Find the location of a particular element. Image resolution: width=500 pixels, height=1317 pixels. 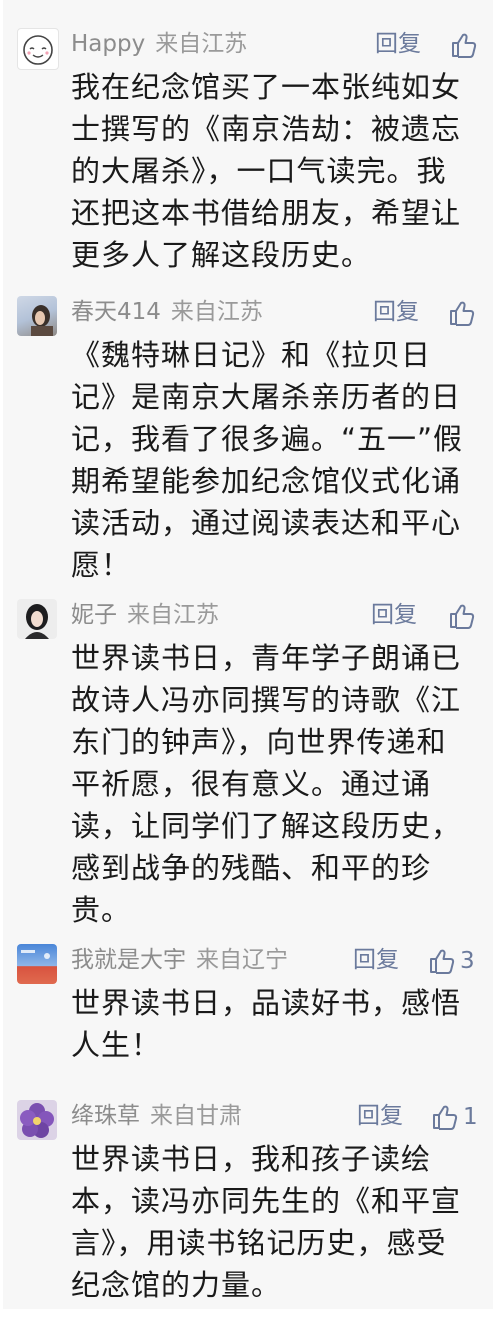

comment-line: 期希望能参加纪念馆仪式化诵 is located at coordinates (266, 481).